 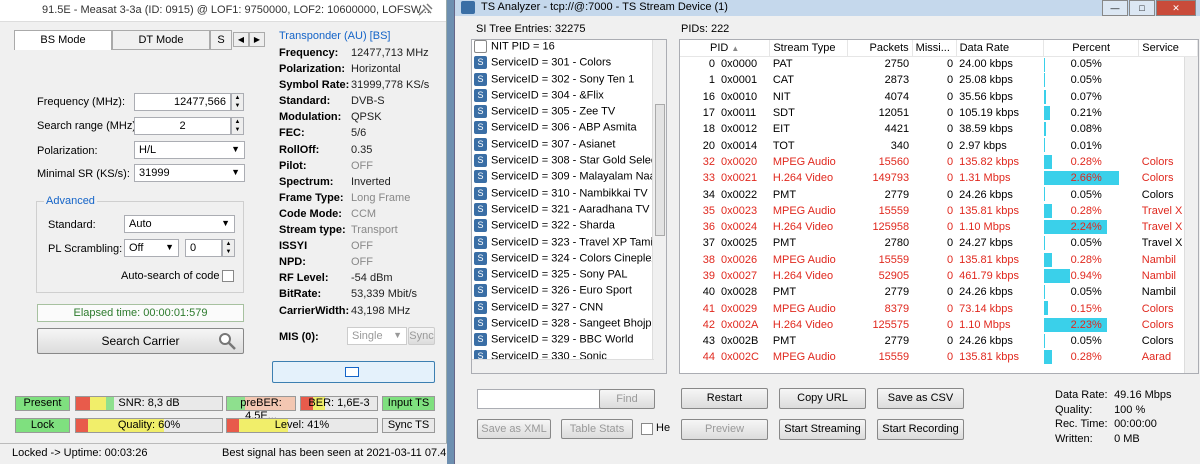 I want to click on pl-code-spinner: ▲ ▼, so click(x=228, y=248).